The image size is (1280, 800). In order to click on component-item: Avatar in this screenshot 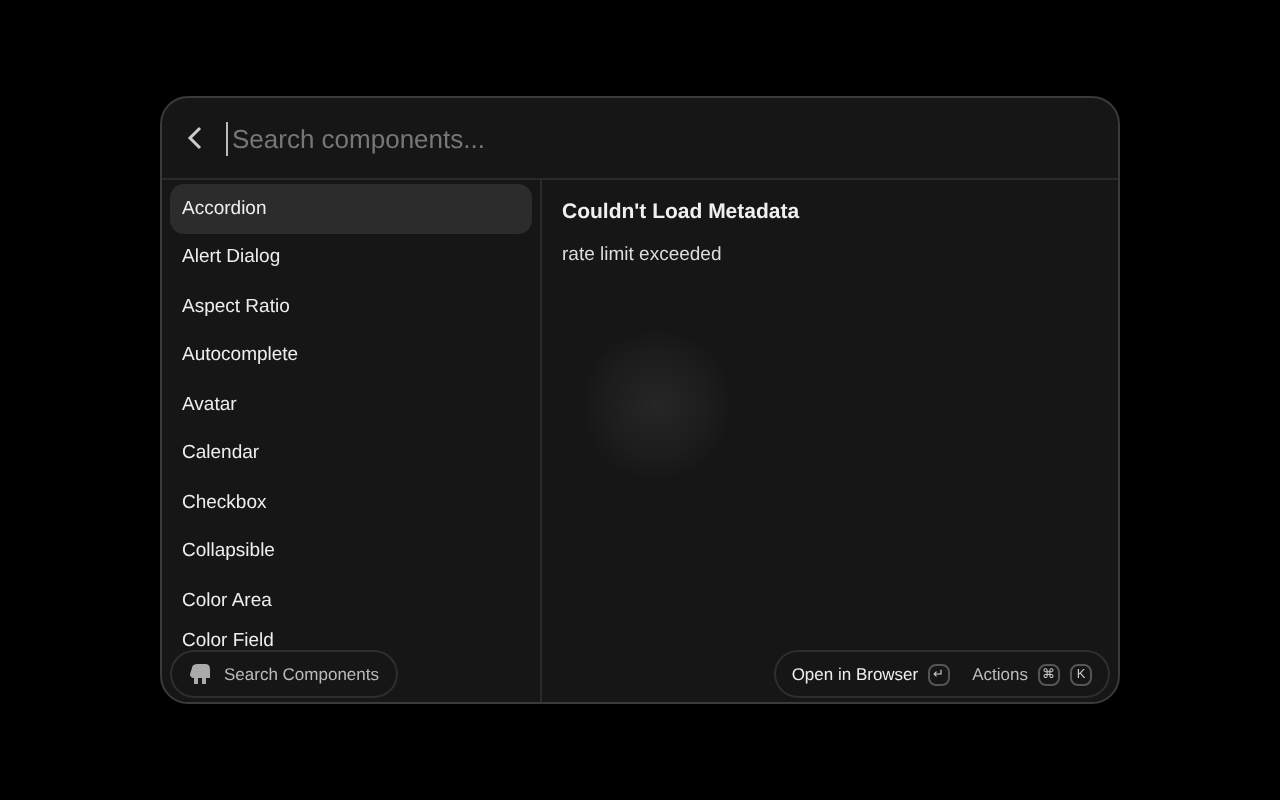, I will do `click(351, 404)`.